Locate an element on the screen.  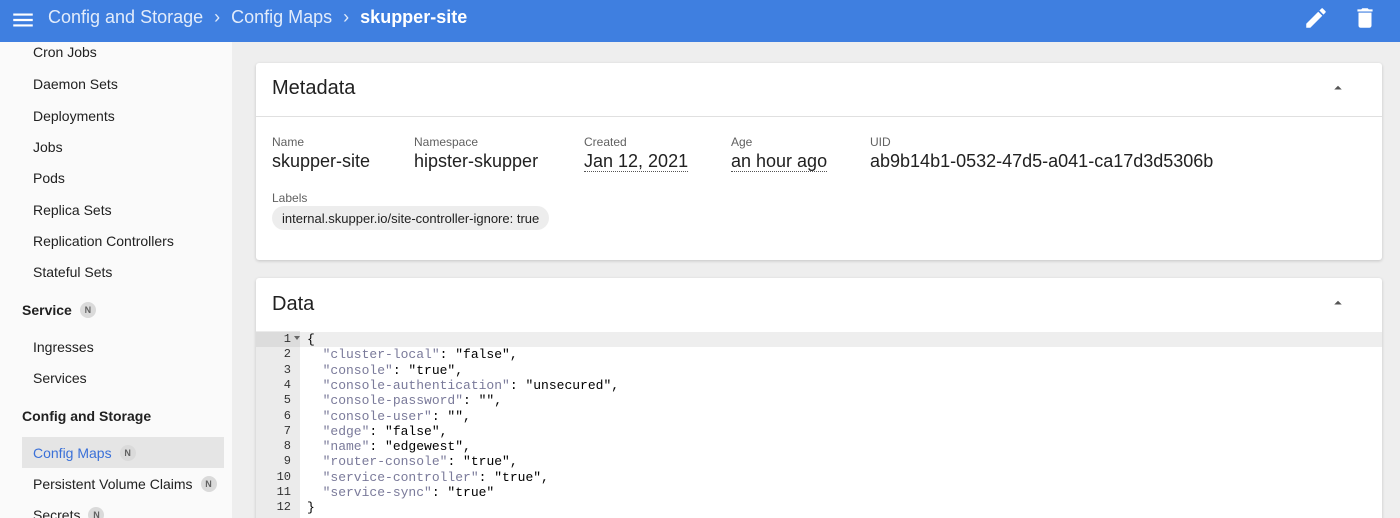
sidebar-item-config-maps: Config Maps N is located at coordinates (123, 452).